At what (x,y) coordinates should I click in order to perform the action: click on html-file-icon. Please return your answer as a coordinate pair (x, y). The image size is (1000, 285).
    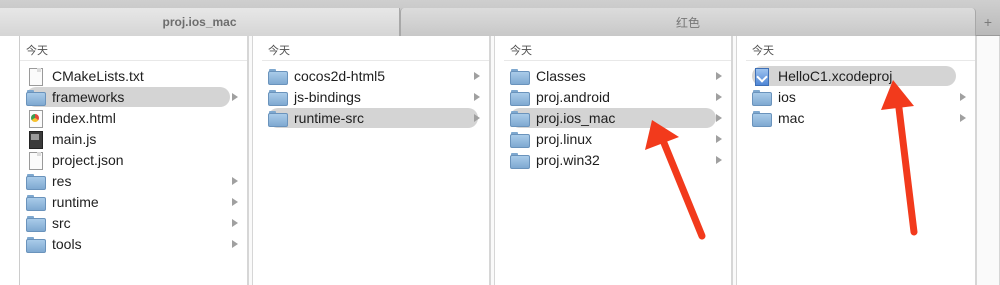
    Looking at the image, I should click on (35, 119).